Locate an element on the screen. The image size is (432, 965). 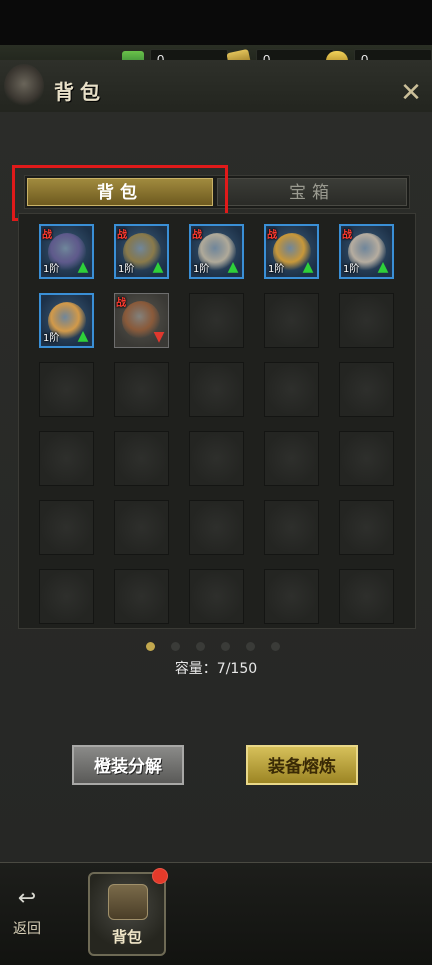
page-indicator is located at coordinates (213, 647).